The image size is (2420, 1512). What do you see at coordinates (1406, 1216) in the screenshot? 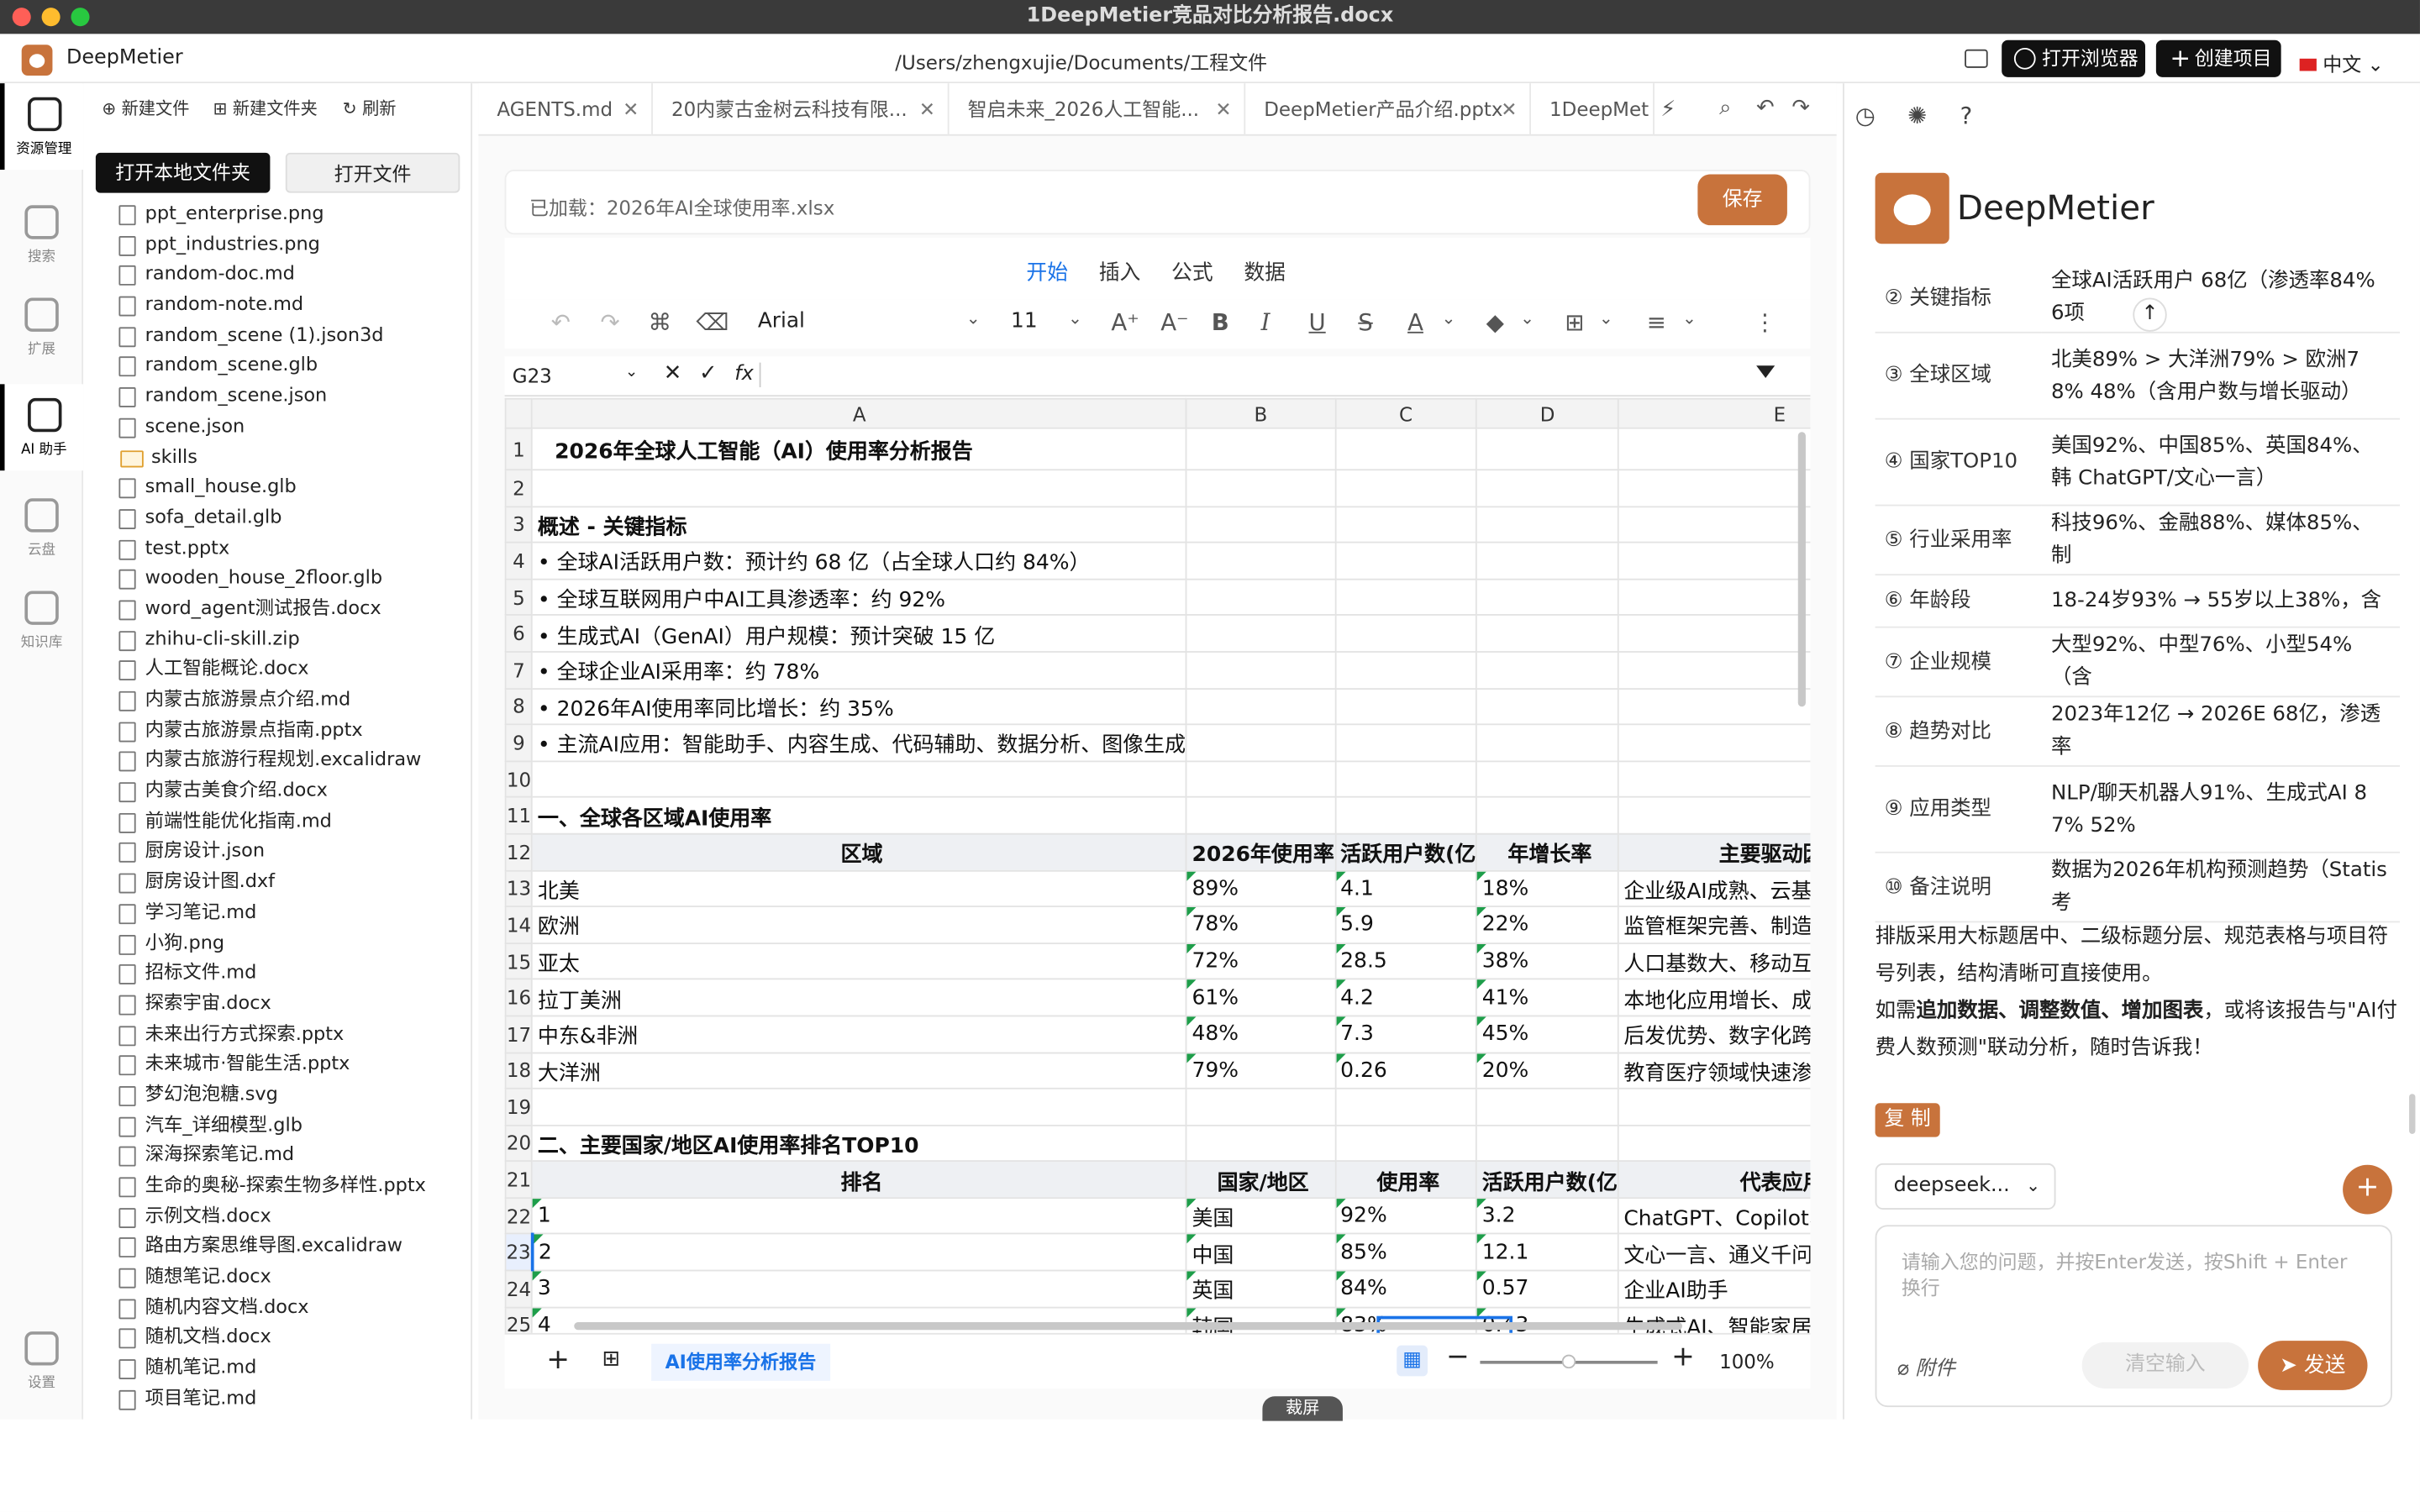
I see `cell: 92%` at bounding box center [1406, 1216].